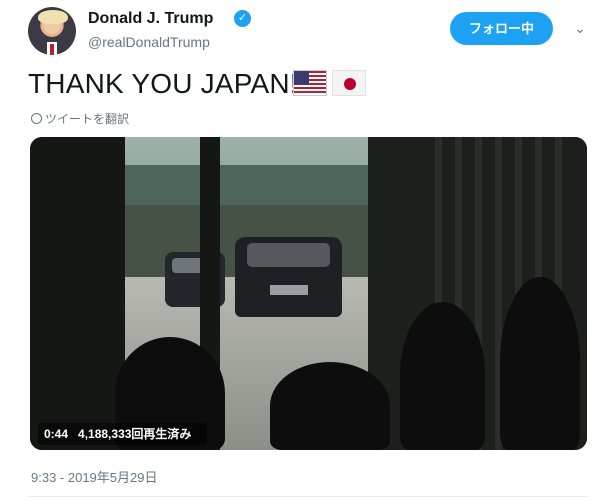  Describe the element at coordinates (501, 28) in the screenshot. I see `following-button: フォロー中` at that location.